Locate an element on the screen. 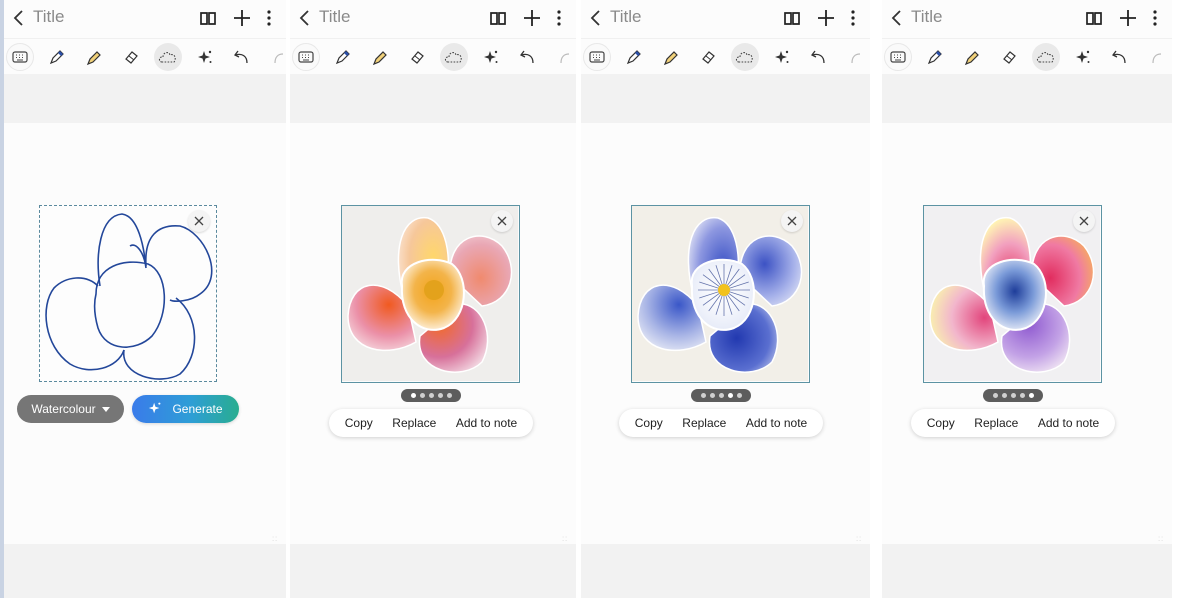 This screenshot has height=598, width=1200. style-selector-dropdown: Watercolour is located at coordinates (70, 409).